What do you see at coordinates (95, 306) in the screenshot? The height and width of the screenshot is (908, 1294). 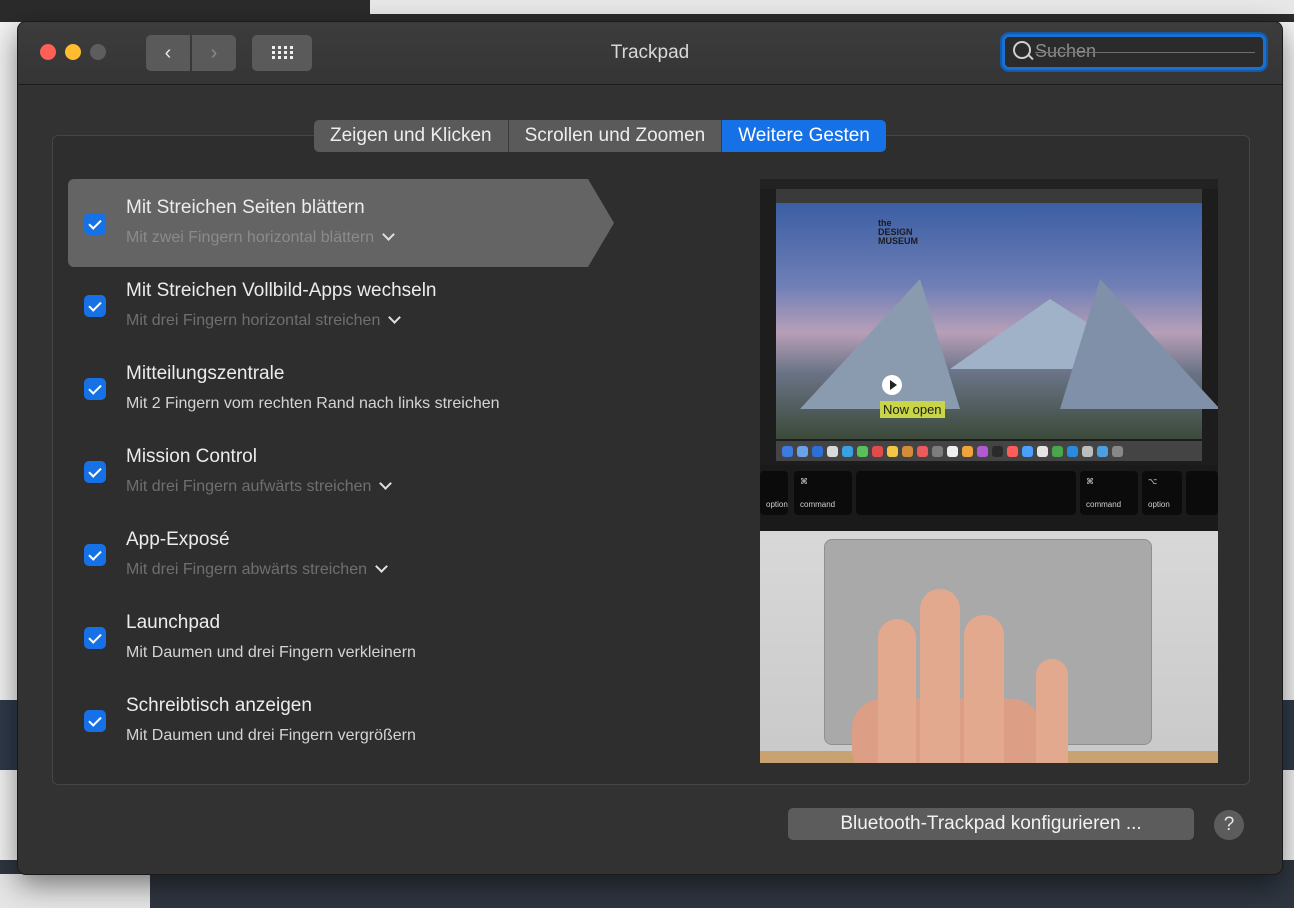 I see `checkbox-vollbild-apps` at bounding box center [95, 306].